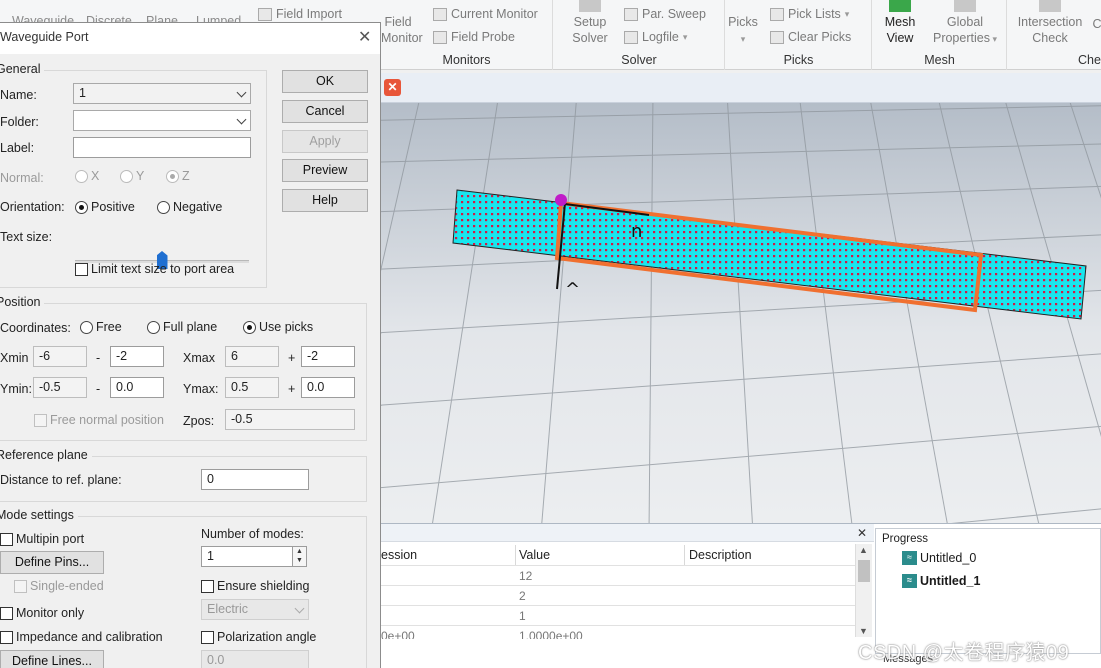 The image size is (1101, 668). Describe the element at coordinates (189, 207) in the screenshot. I see `orientation-negative-radio: Negative` at that location.